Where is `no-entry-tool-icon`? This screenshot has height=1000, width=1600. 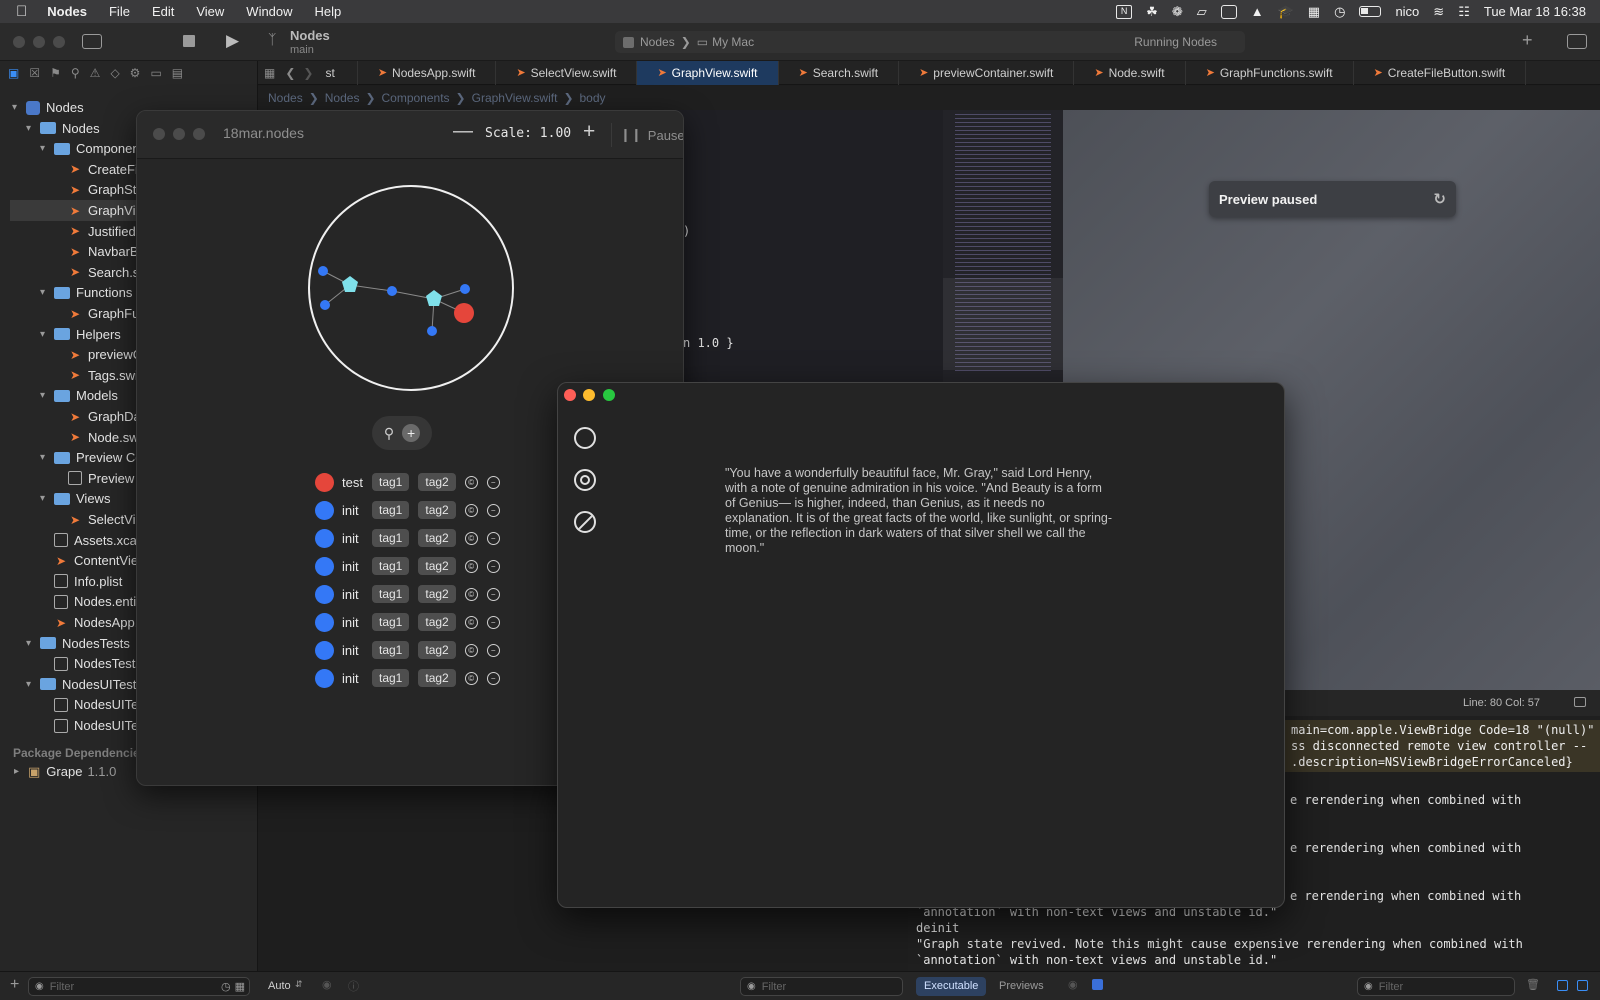
no-entry-tool-icon is located at coordinates (585, 522).